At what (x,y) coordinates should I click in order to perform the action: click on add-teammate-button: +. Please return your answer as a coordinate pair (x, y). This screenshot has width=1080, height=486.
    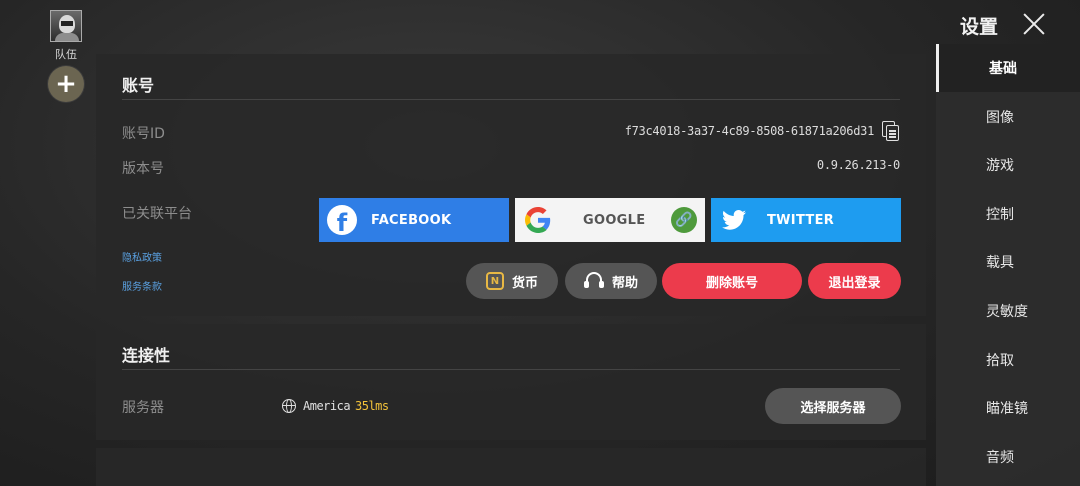
    Looking at the image, I should click on (66, 84).